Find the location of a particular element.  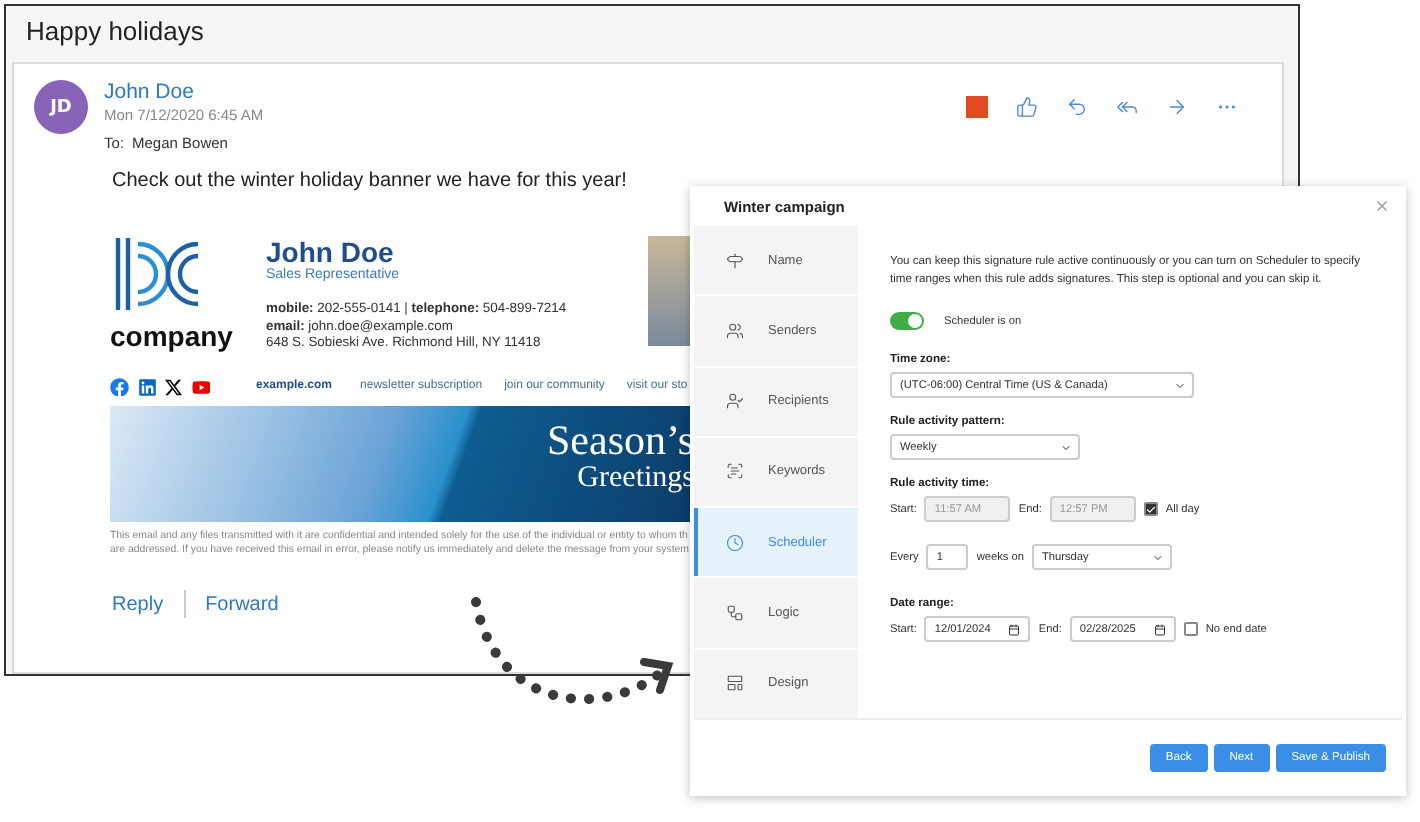

facebook-icon is located at coordinates (119, 386).